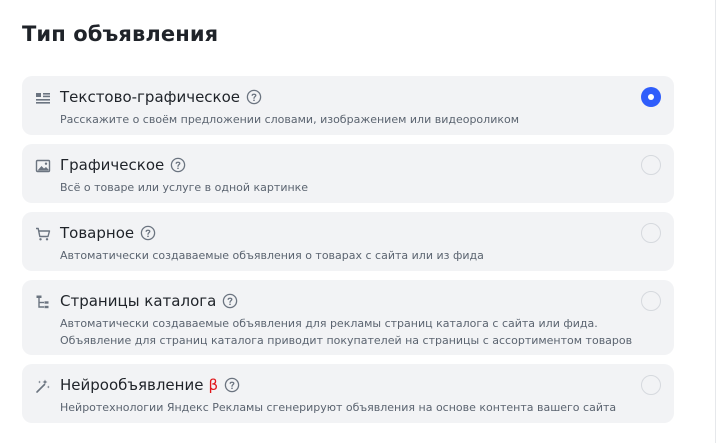 The image size is (722, 443). I want to click on option-title: Страницы каталога, so click(138, 301).